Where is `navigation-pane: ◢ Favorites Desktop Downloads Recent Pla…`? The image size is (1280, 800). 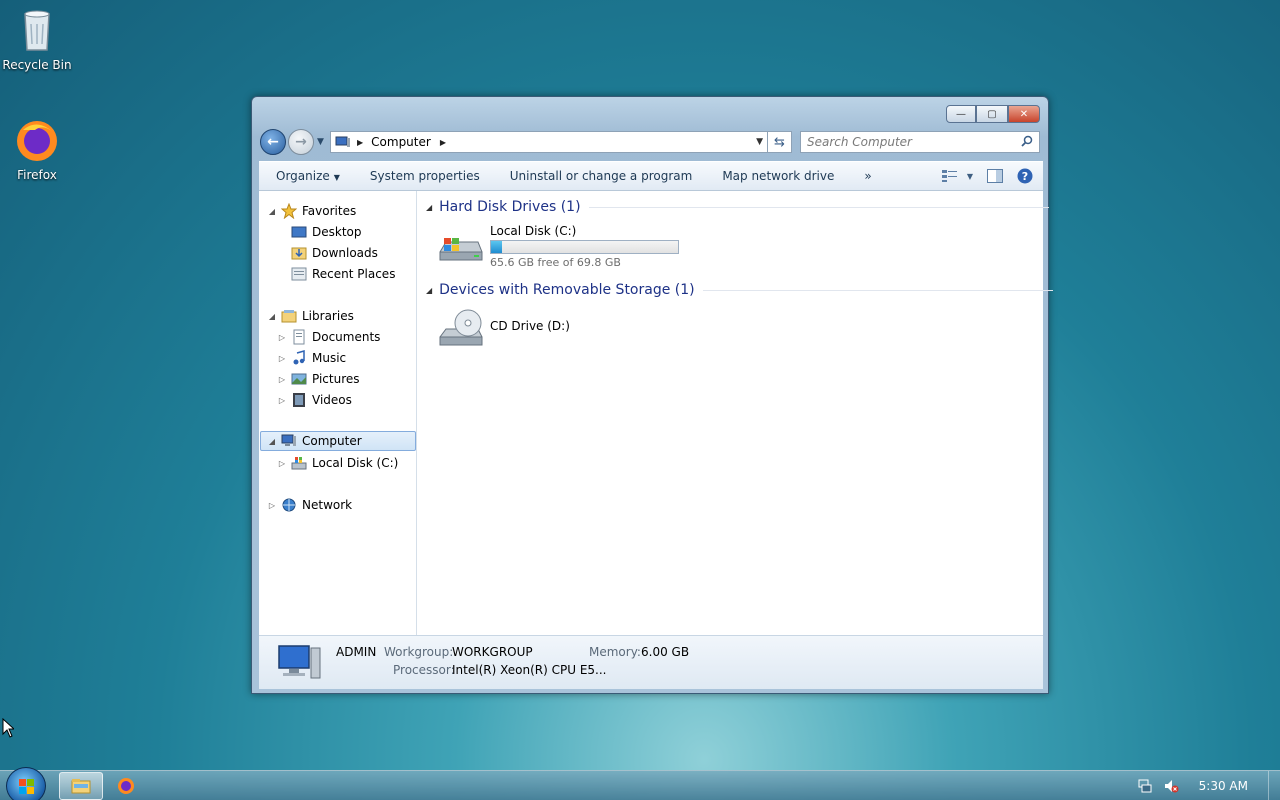
navigation-pane: ◢ Favorites Desktop Downloads Recent Pla… is located at coordinates (338, 413).